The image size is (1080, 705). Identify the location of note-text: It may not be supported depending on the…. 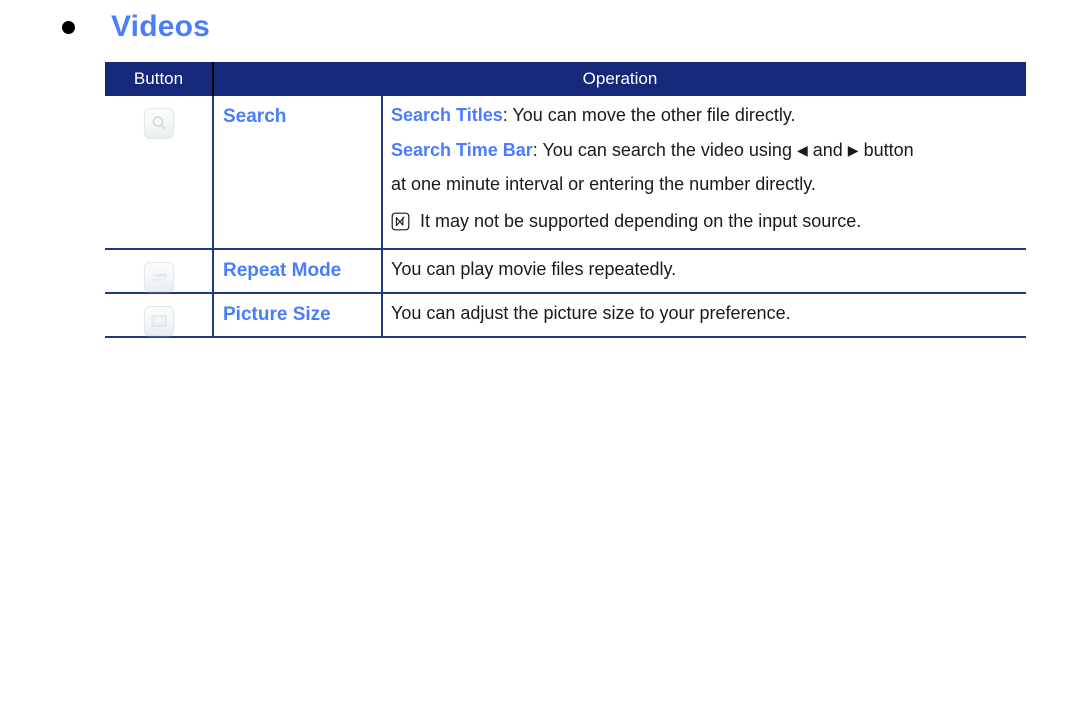
(641, 221).